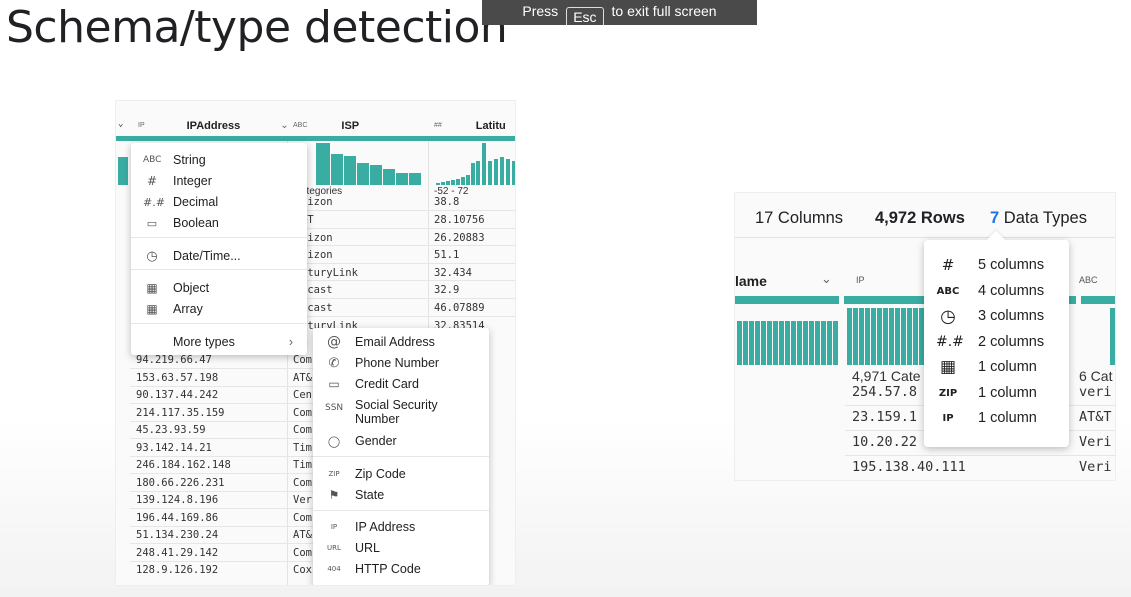 Image resolution: width=1131 pixels, height=597 pixels. I want to click on menu-item-more-types: More types ›, so click(233, 342).